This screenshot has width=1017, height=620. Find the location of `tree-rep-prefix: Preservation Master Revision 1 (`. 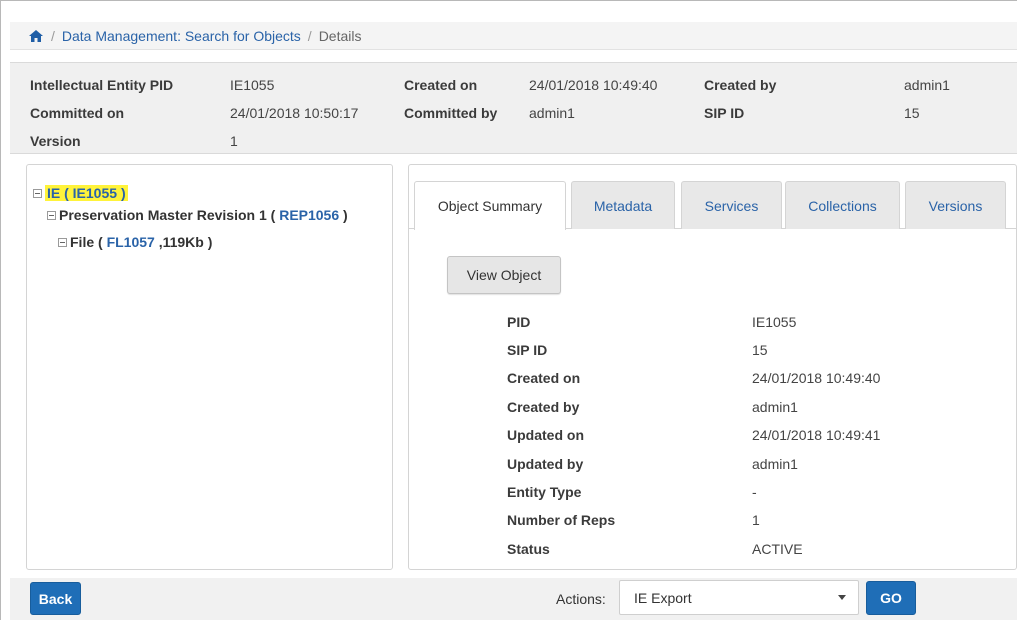

tree-rep-prefix: Preservation Master Revision 1 ( is located at coordinates (167, 215).